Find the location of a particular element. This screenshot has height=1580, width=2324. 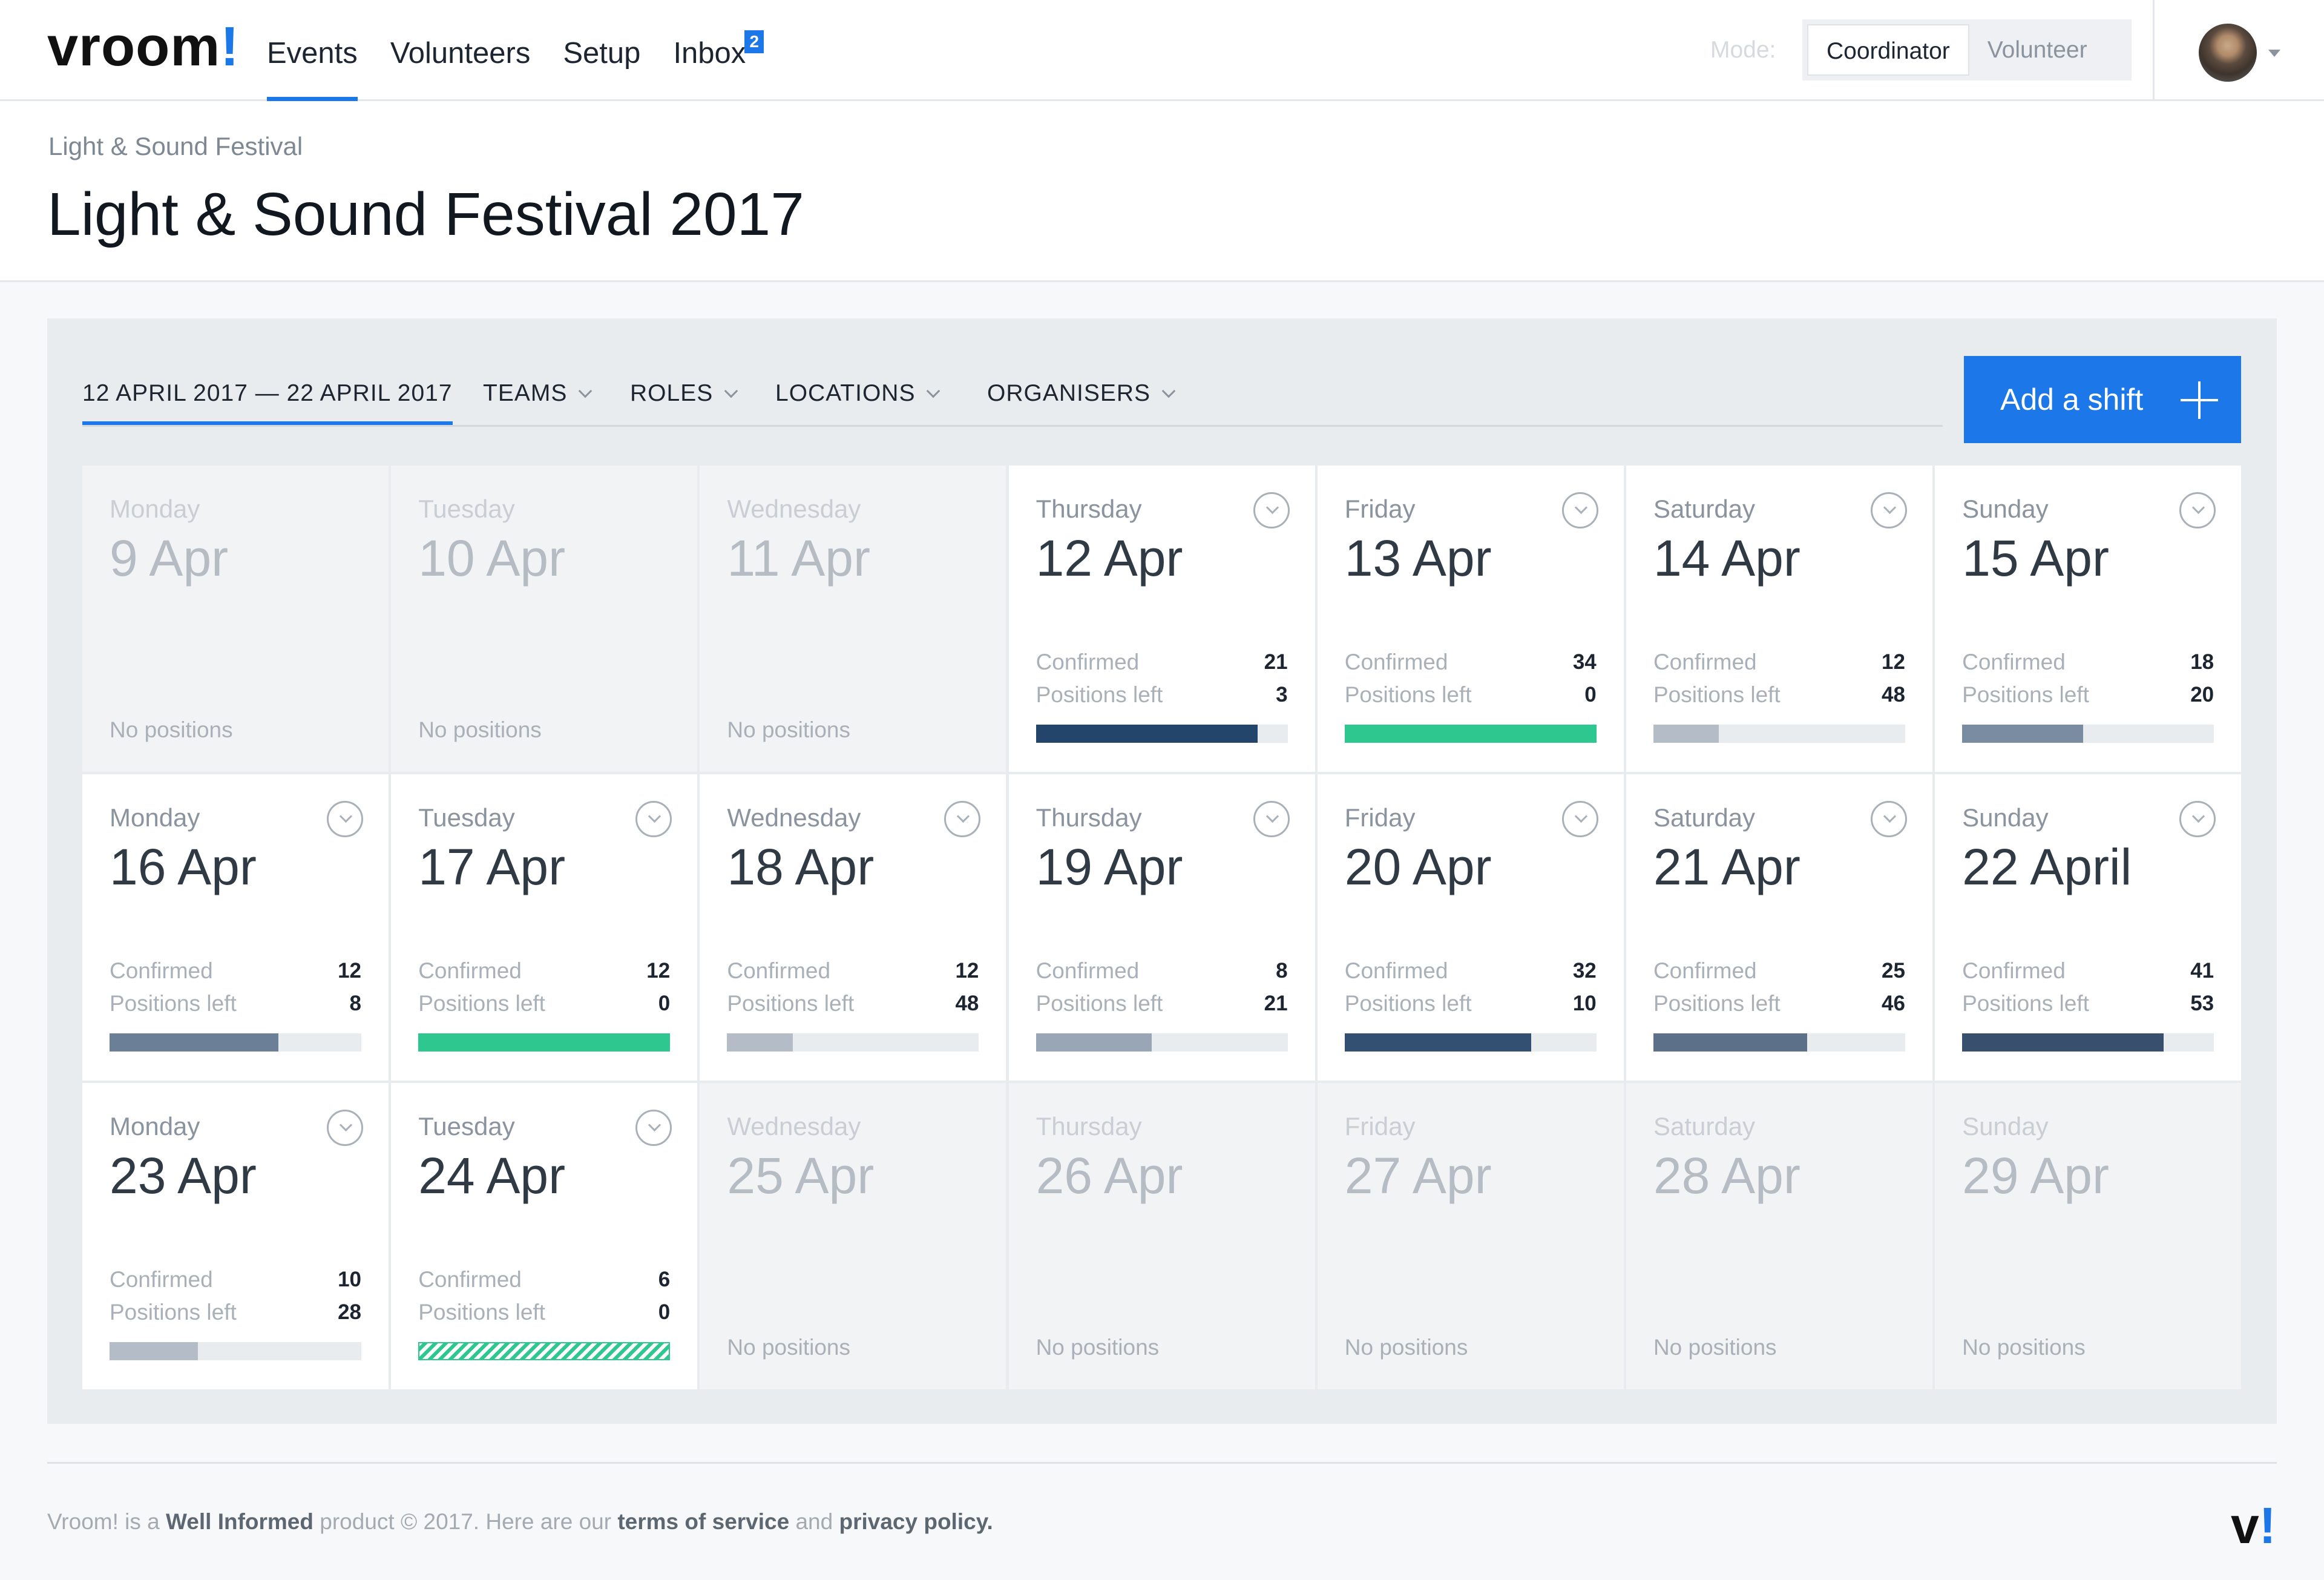

date-range-filter: 12 APRIL 2017 — 22 APRIL 2017 is located at coordinates (267, 402).